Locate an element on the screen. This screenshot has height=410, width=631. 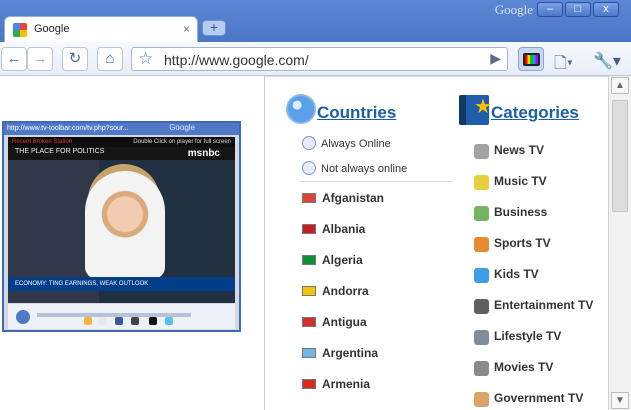
toolbar: ← → ↻ ⌂ ☆ http://www.google.com/ ▶ 🗋▾ 🔧▾ is located at coordinates (315, 59).